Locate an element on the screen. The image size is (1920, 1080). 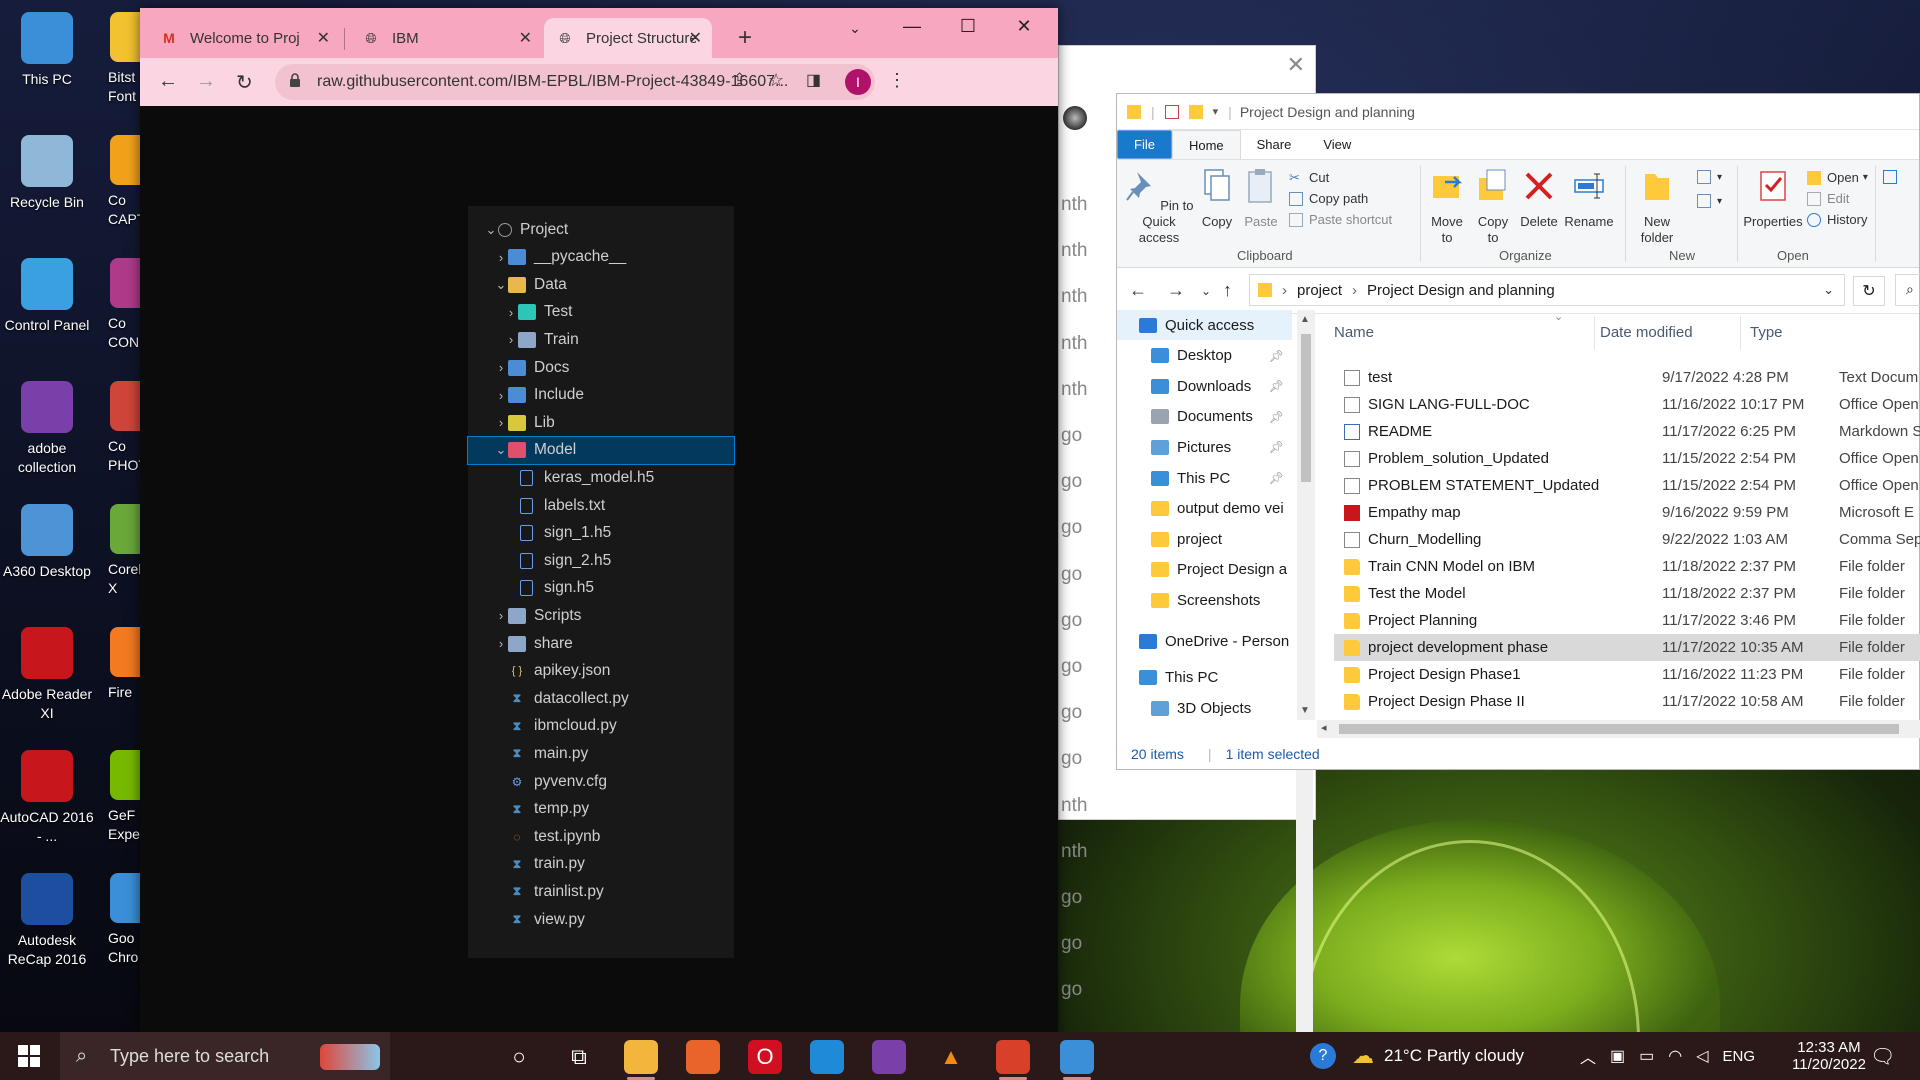
nav-item: This PC is located at coordinates (1204, 678).